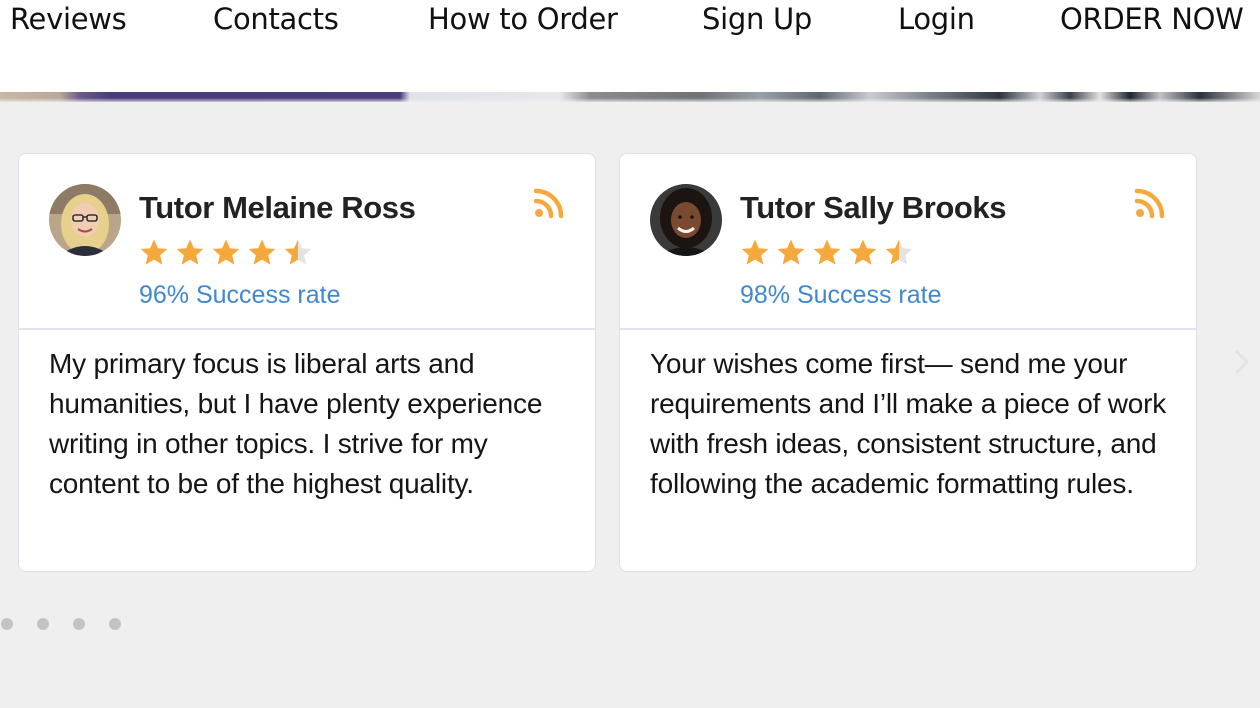 The image size is (1260, 708). I want to click on nav-login: Login, so click(936, 19).